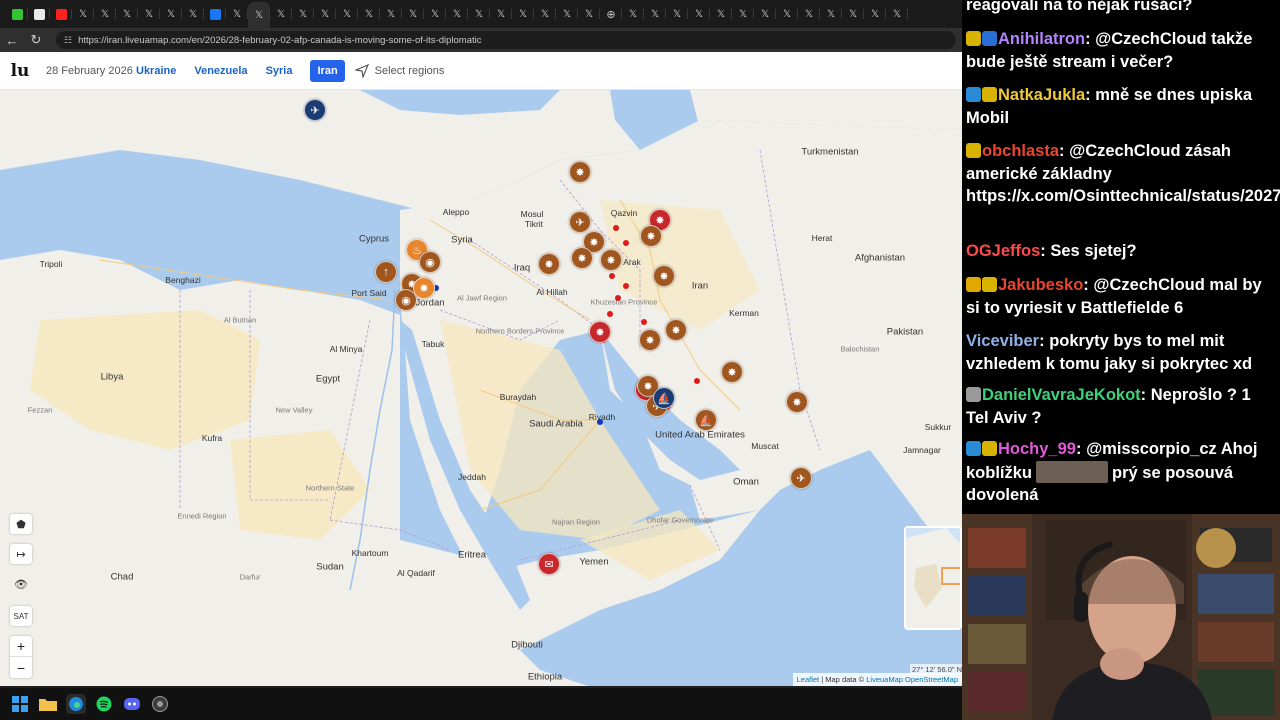  Describe the element at coordinates (1037, 449) in the screenshot. I see `chat-username: Hochy_99` at that location.